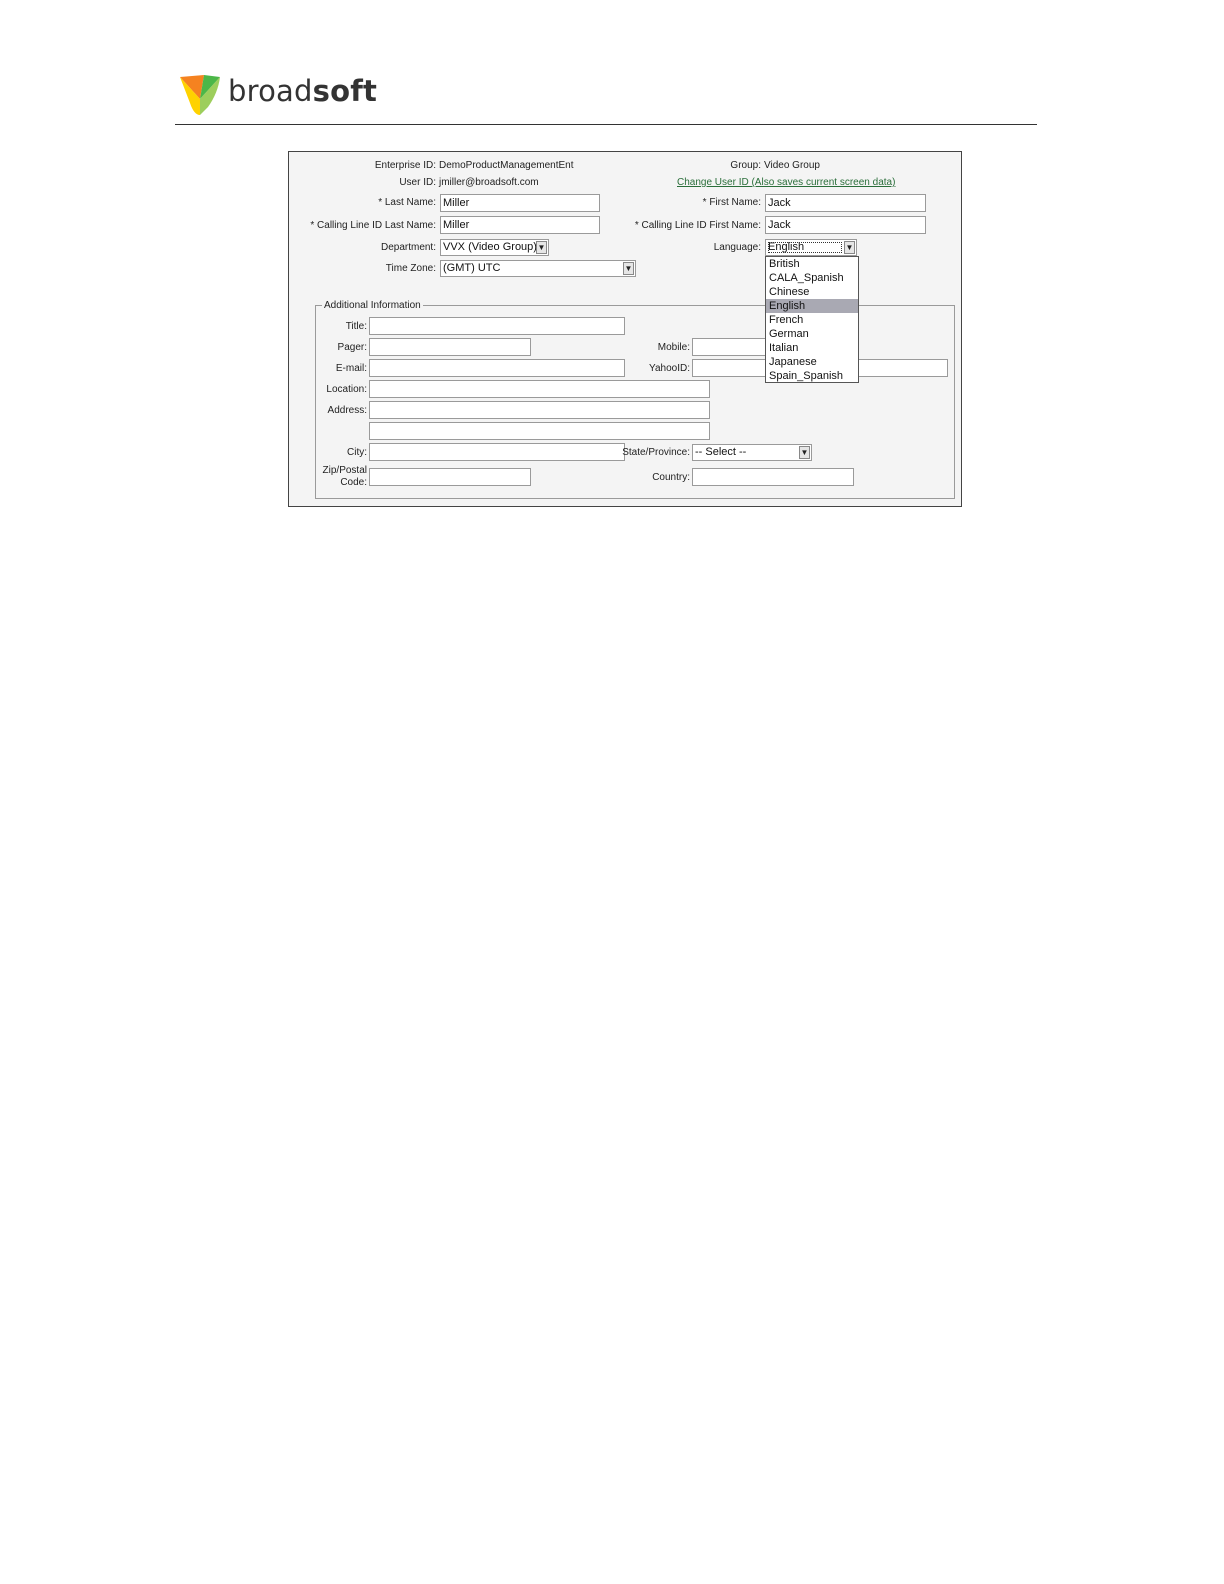 The height and width of the screenshot is (1584, 1224). Describe the element at coordinates (357, 452) in the screenshot. I see `city-label: City:` at that location.